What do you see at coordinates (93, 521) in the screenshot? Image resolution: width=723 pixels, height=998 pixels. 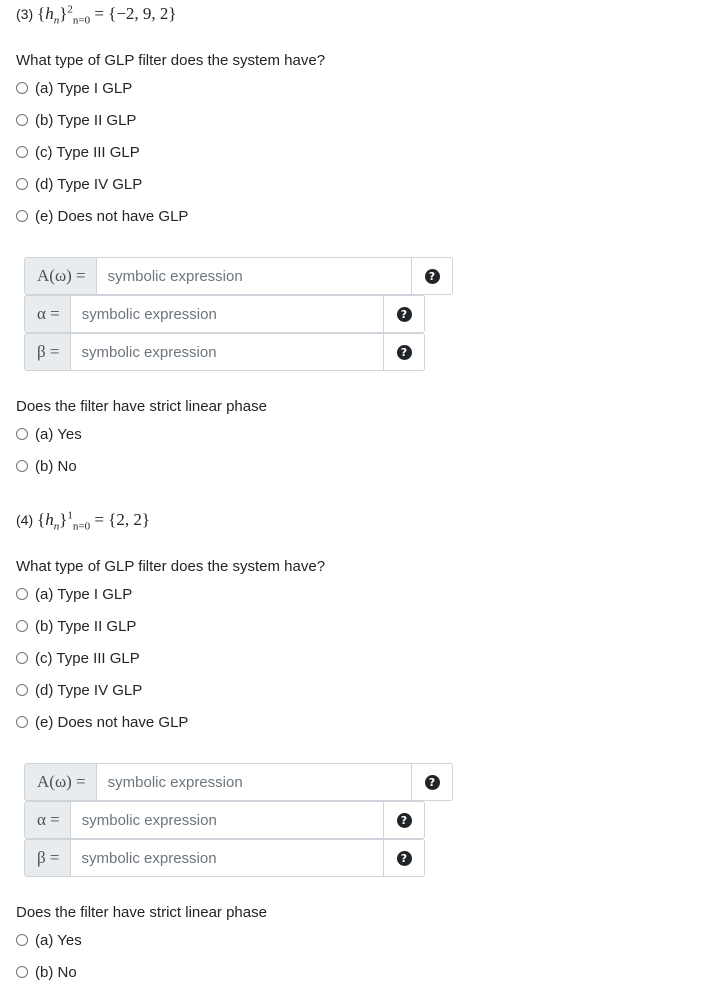 I see `sequence-expression: {hn}1n=0 = {2, 2}` at bounding box center [93, 521].